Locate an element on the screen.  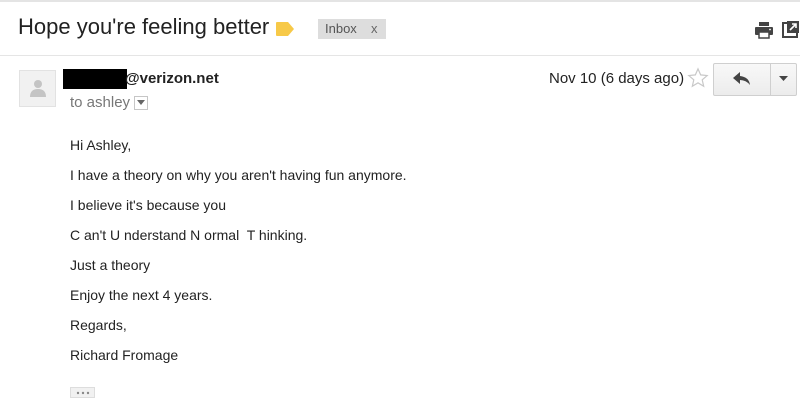
reply-button-group is located at coordinates (755, 79).